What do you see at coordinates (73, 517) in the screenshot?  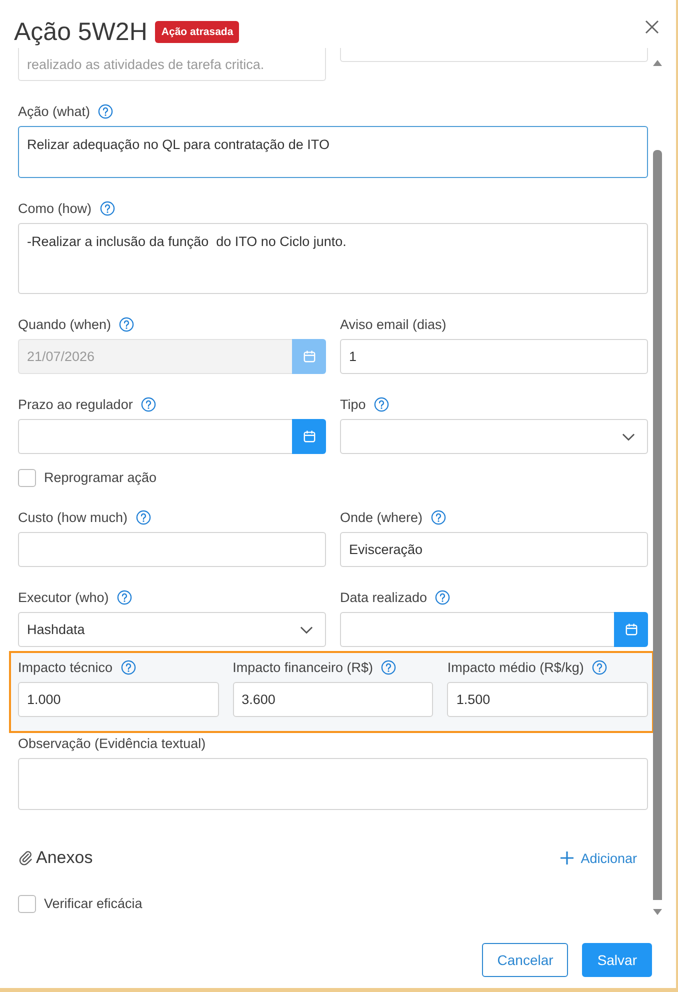 I see `field-label: Custo (how much)` at bounding box center [73, 517].